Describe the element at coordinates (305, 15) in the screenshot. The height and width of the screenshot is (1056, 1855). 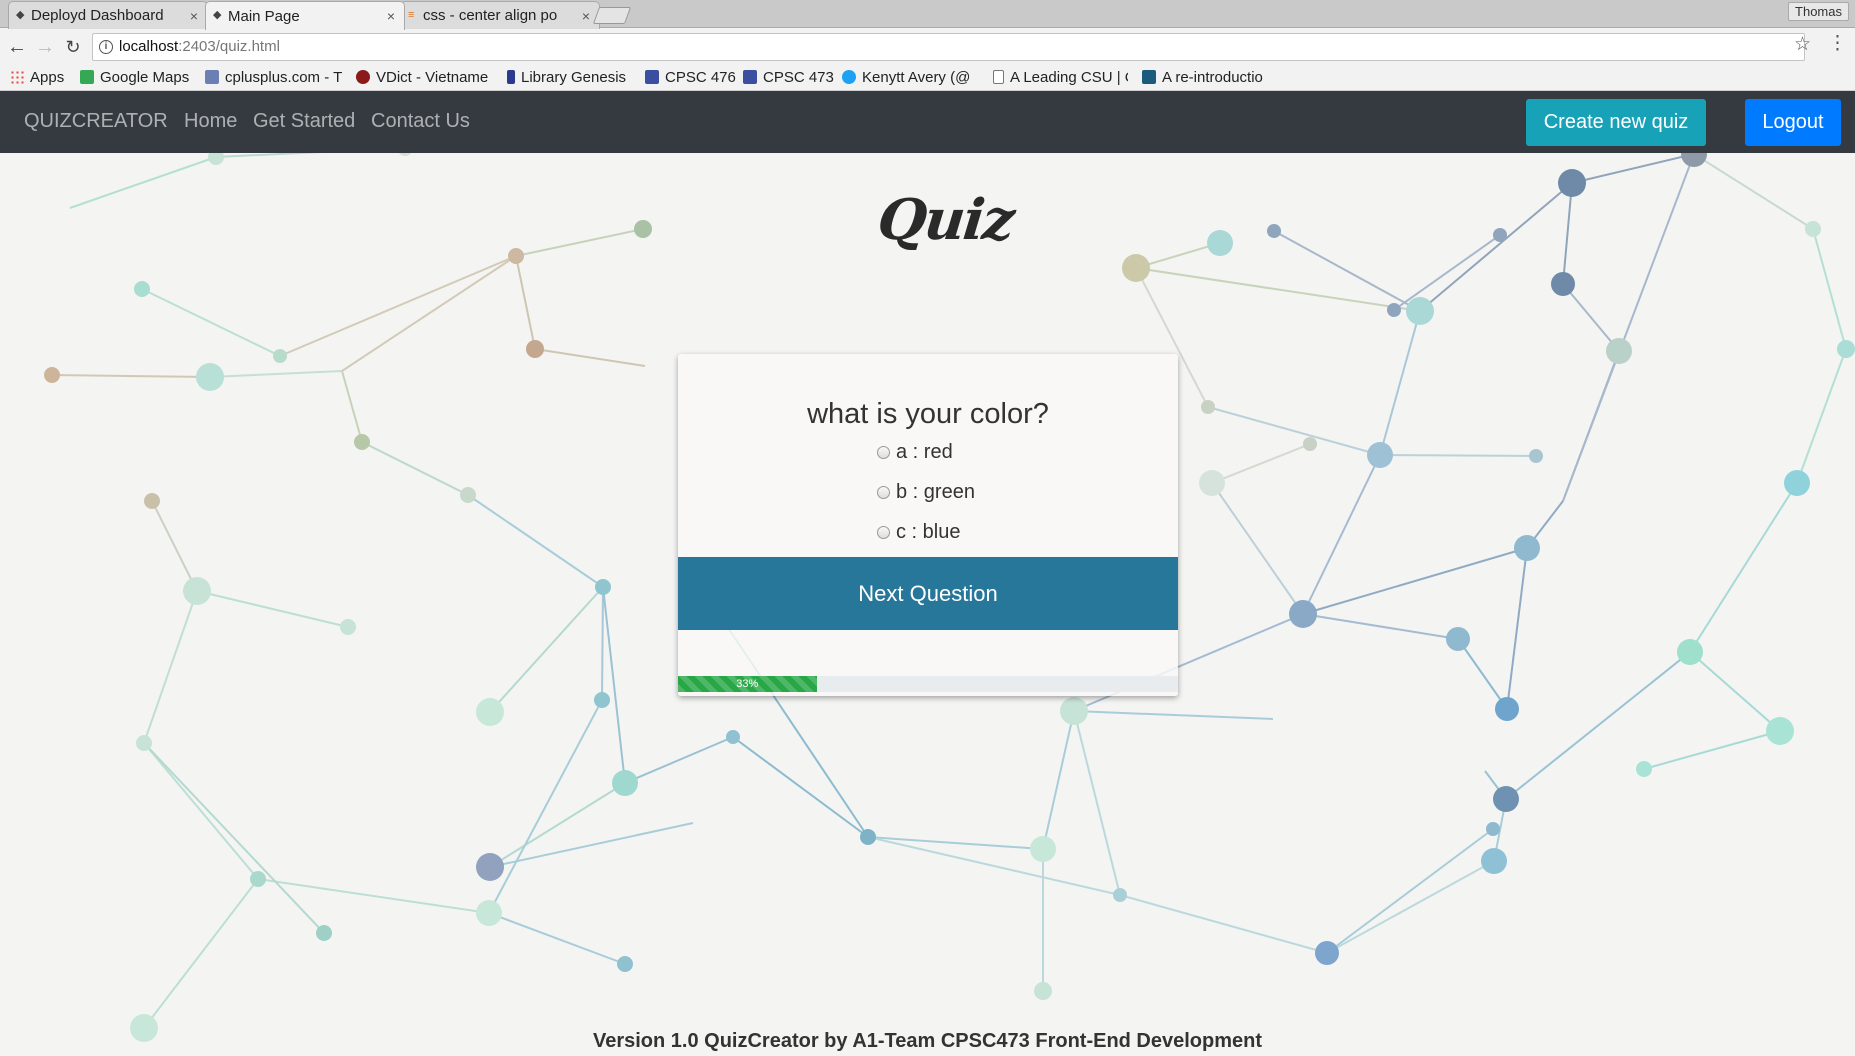
I see `browser-tab-main-page: ◆ Main Page ×` at that location.